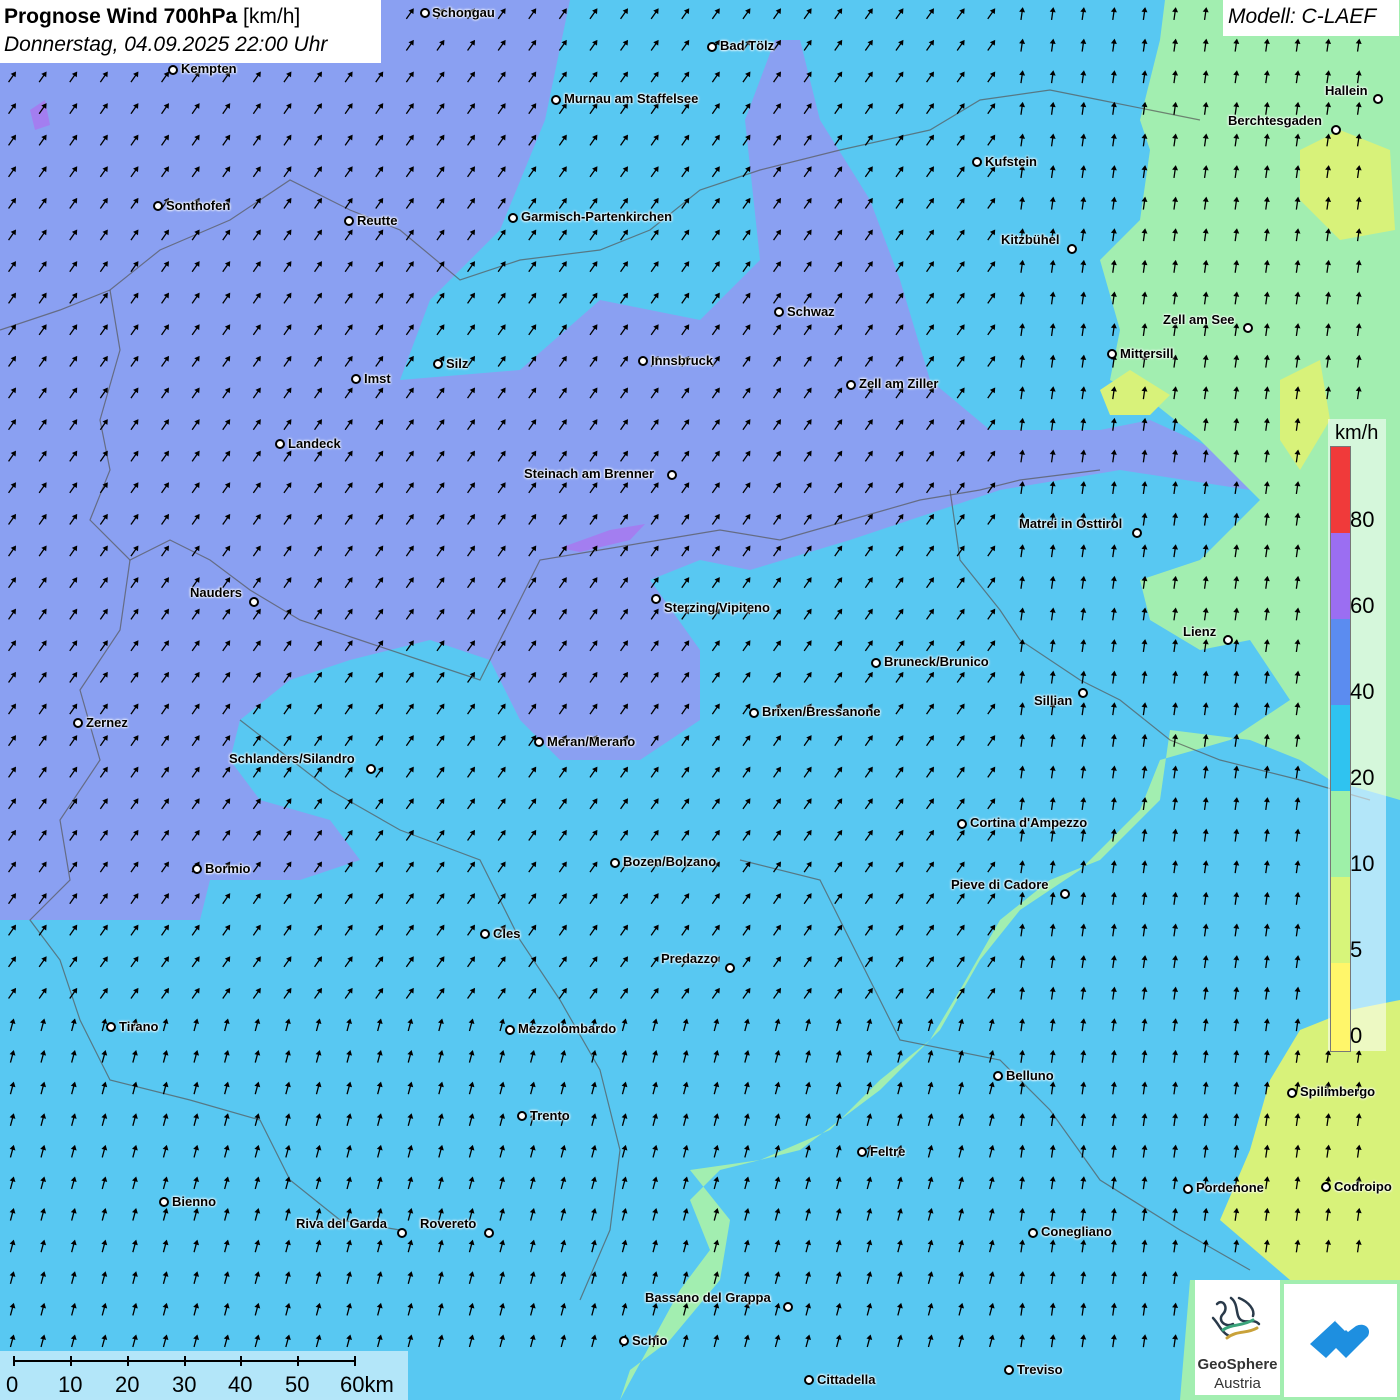 The image size is (1400, 1400). What do you see at coordinates (550, 1115) in the screenshot?
I see `city-label: Trento` at bounding box center [550, 1115].